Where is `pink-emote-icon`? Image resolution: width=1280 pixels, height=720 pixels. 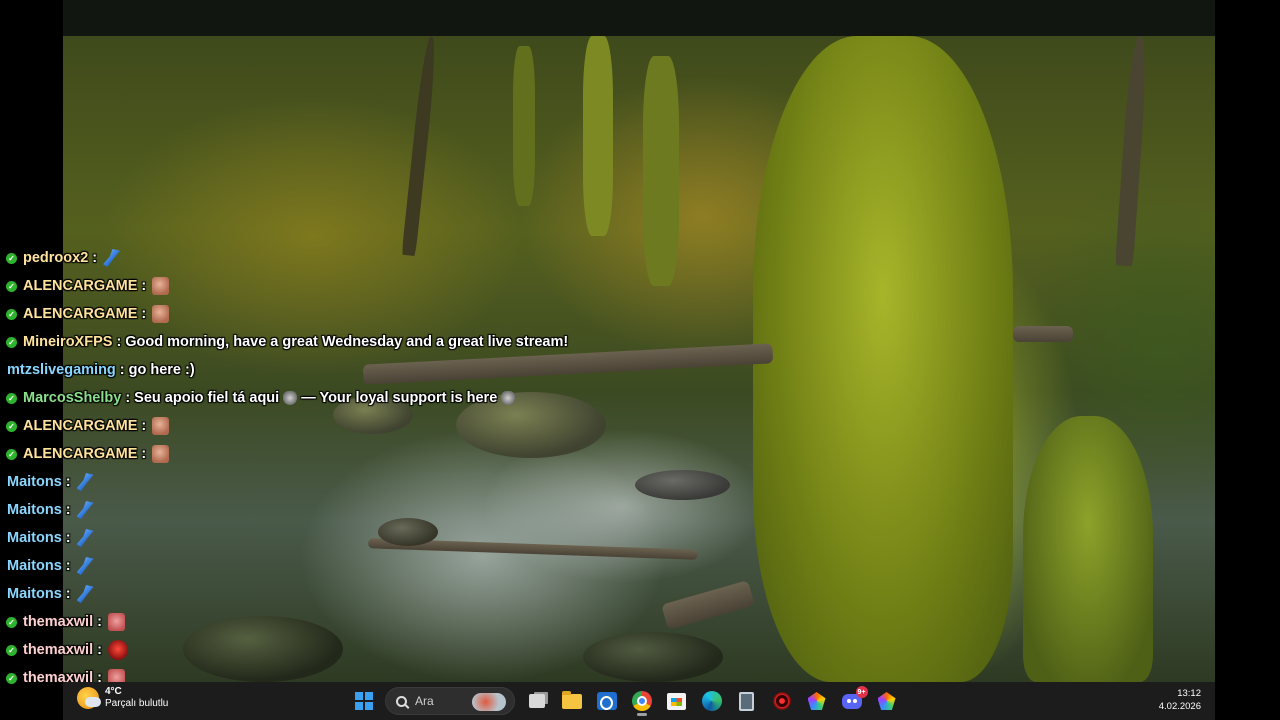
pink-emote-icon is located at coordinates (116, 622).